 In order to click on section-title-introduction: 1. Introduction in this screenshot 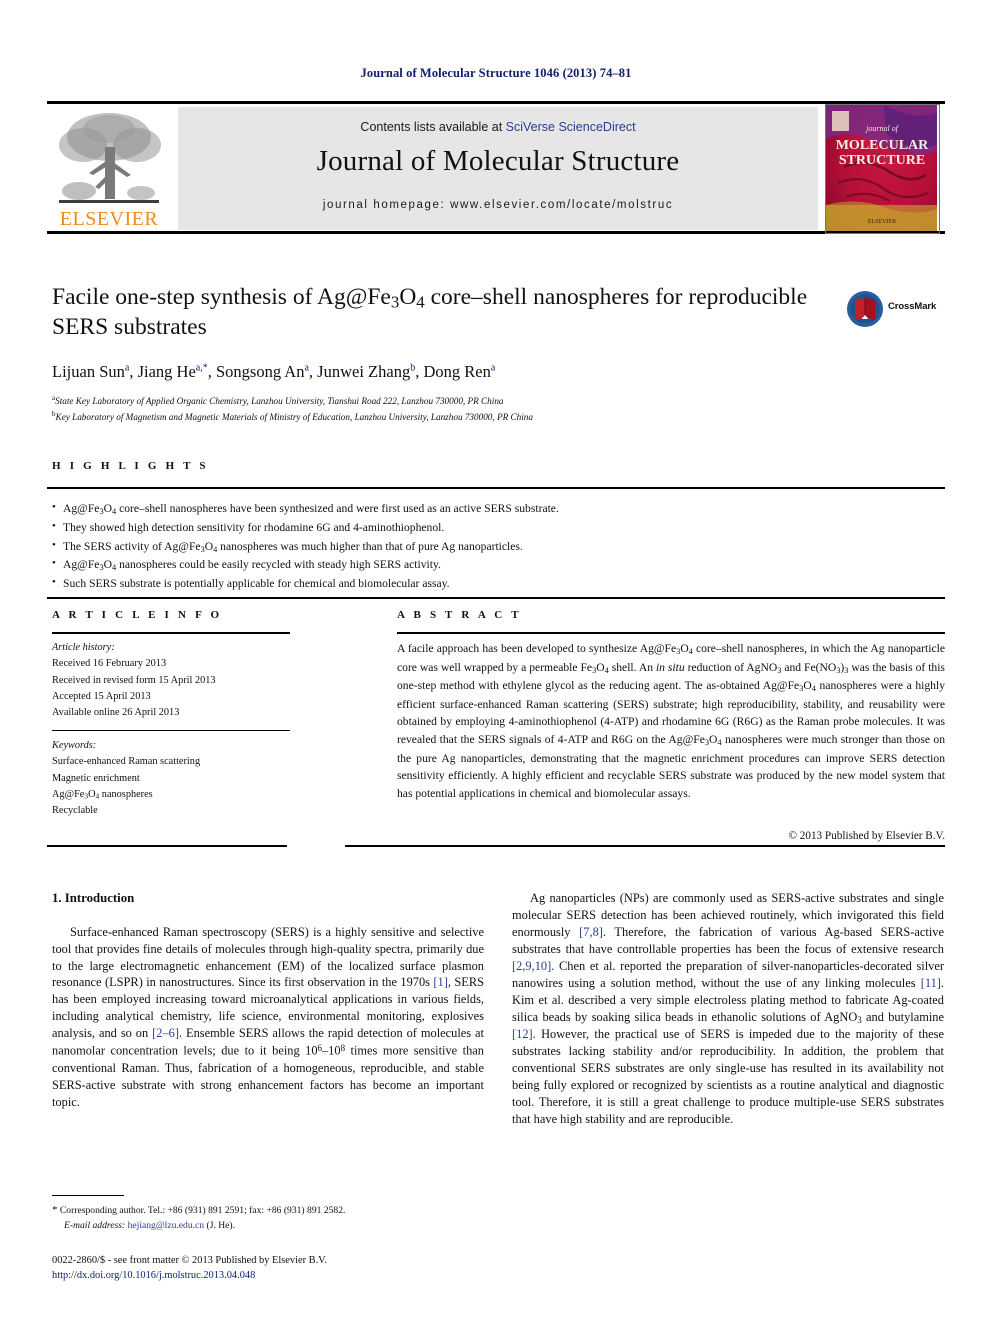, I will do `click(93, 898)`.